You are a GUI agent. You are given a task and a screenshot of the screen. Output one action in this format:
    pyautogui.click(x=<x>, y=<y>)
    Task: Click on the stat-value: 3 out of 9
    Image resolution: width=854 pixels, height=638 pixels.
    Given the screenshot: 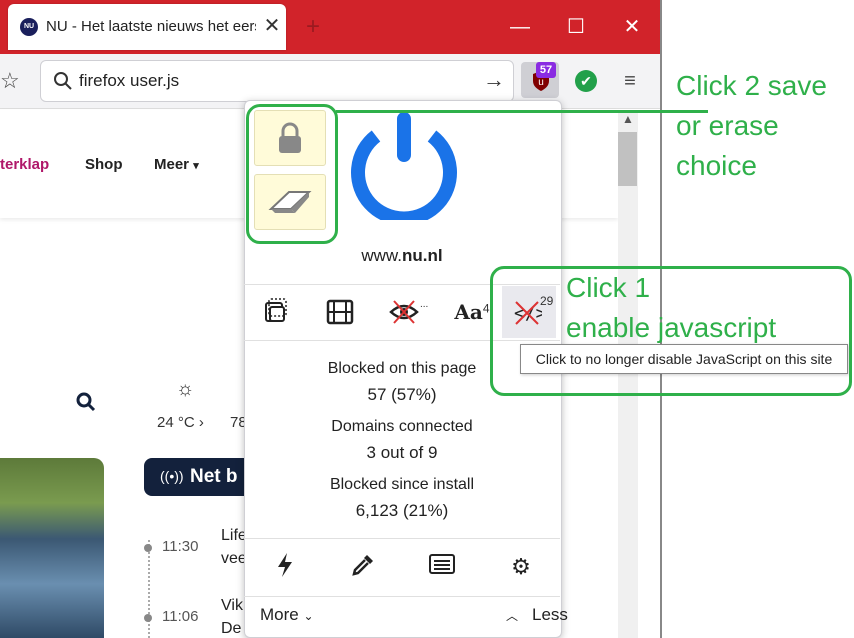 What is the action you would take?
    pyautogui.click(x=402, y=452)
    